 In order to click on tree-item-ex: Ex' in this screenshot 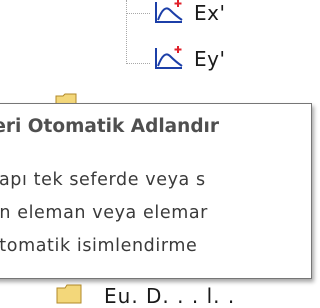, I will do `click(188, 13)`.